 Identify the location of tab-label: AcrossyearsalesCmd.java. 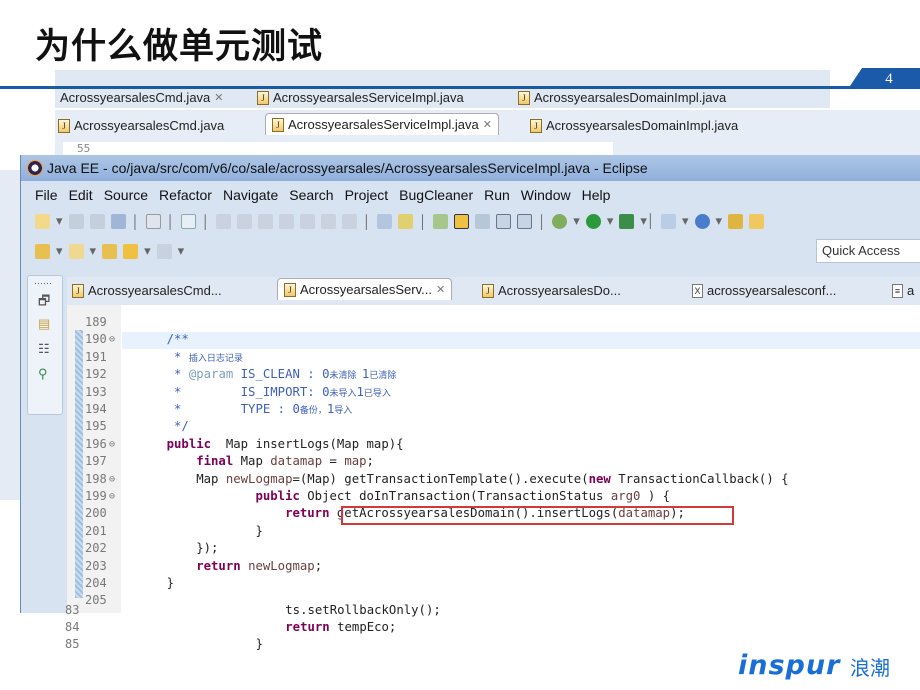
(149, 125).